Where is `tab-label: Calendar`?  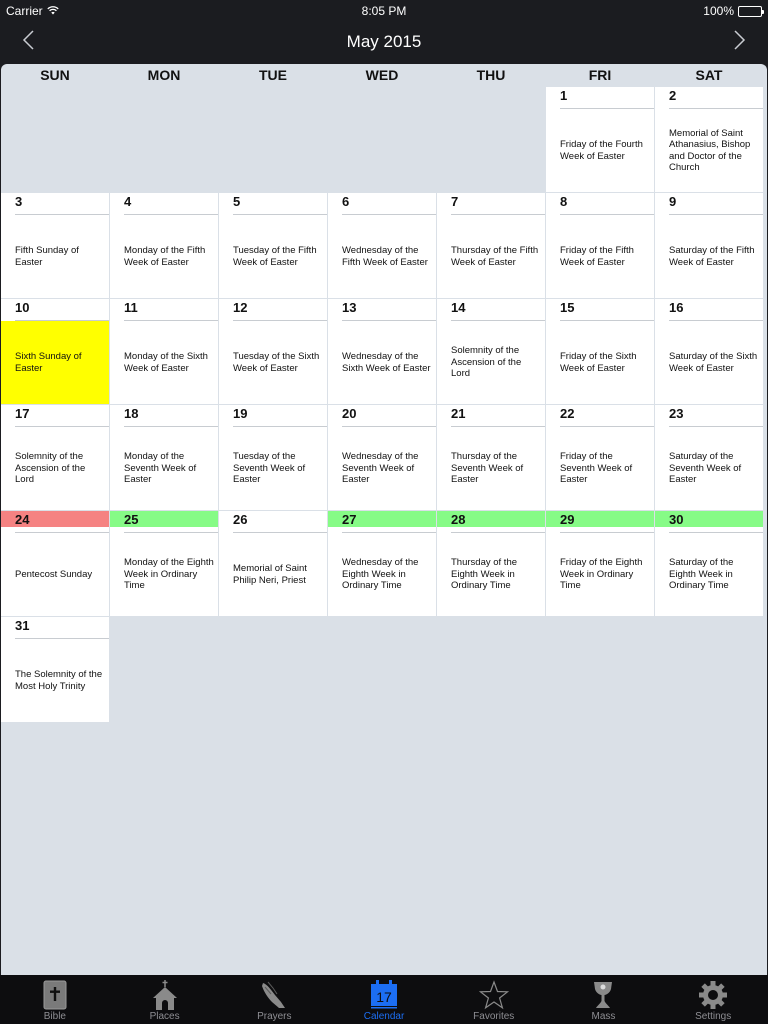
tab-label: Calendar is located at coordinates (384, 1016).